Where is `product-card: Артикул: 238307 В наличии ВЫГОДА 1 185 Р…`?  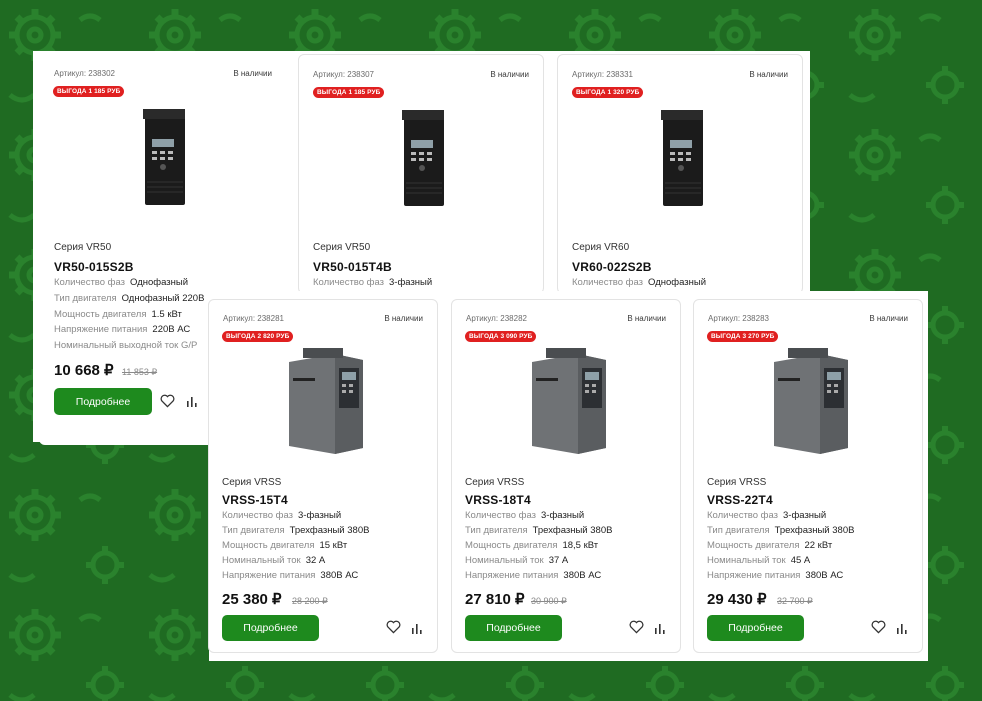 product-card: Артикул: 238307 В наличии ВЫГОДА 1 185 Р… is located at coordinates (421, 174).